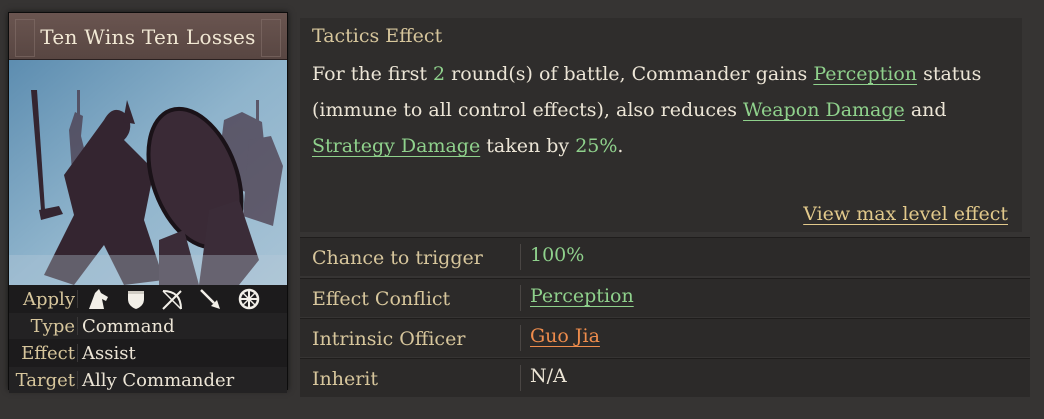 The height and width of the screenshot is (419, 1044). I want to click on type-row: Type Command, so click(148, 326).